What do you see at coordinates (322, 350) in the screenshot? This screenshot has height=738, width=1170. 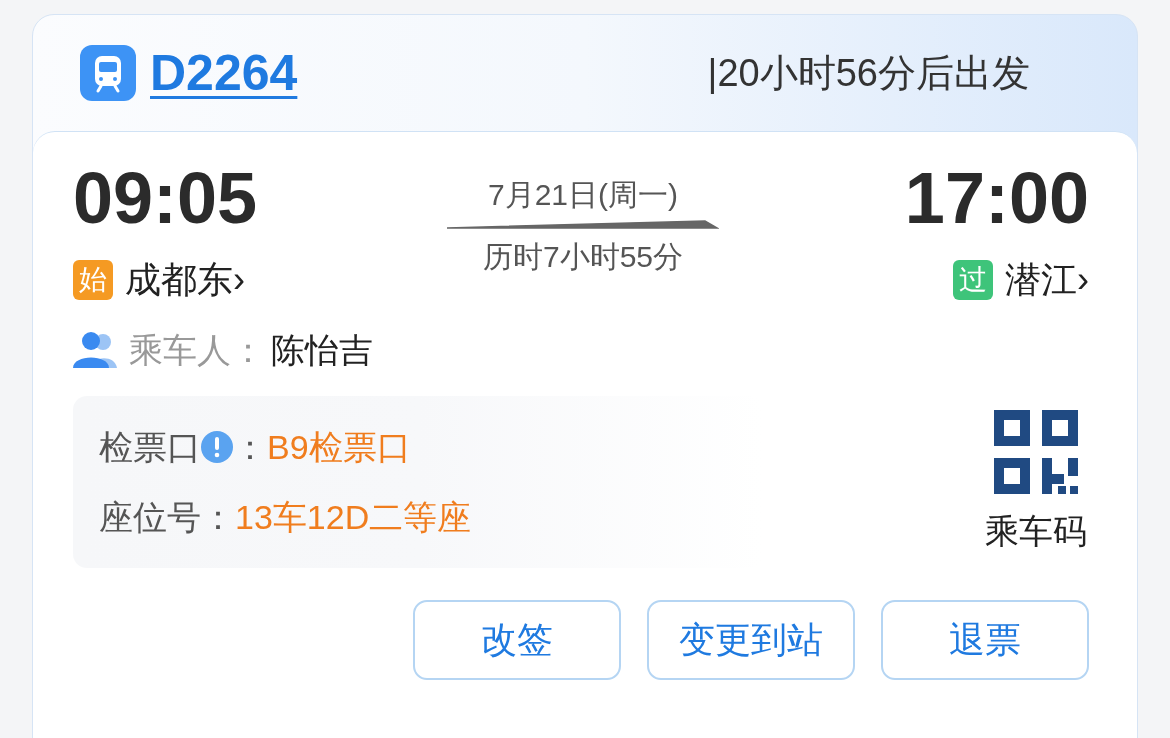 I see `passenger-name: 陈怡吉` at bounding box center [322, 350].